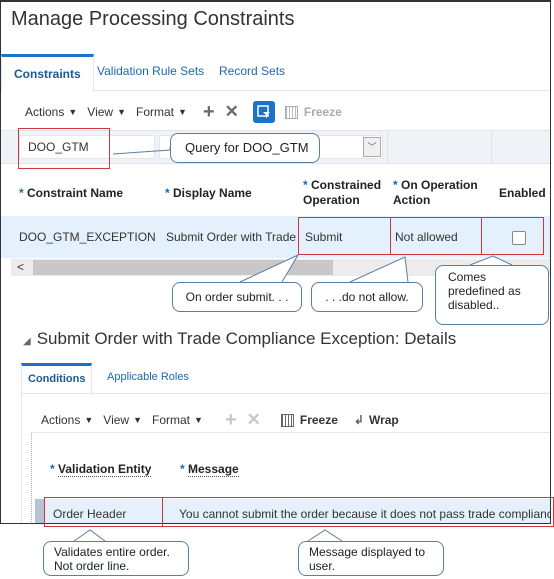 This screenshot has width=554, height=579. Describe the element at coordinates (358, 420) in the screenshot. I see `wrap-icon: ↲` at that location.